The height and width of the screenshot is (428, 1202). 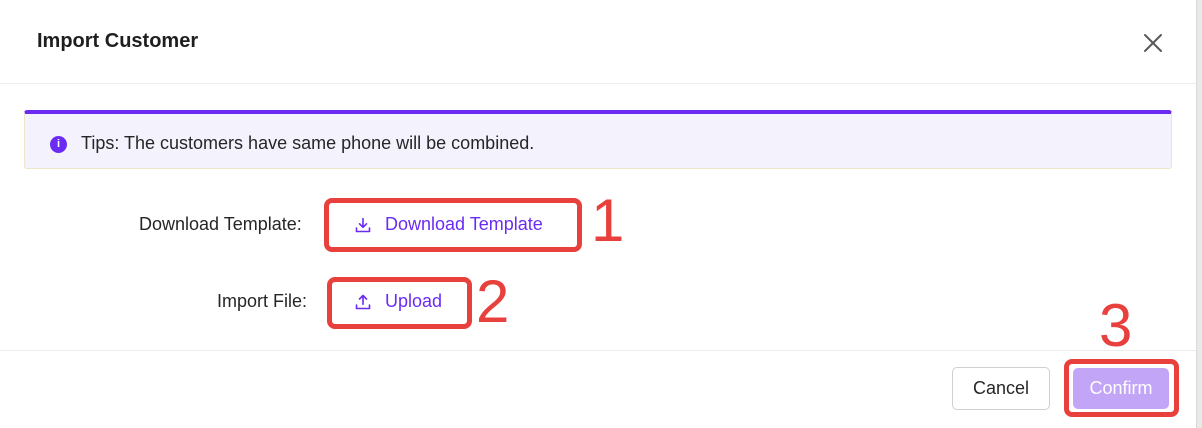 What do you see at coordinates (493, 301) in the screenshot?
I see `annotation-number-2: 2` at bounding box center [493, 301].